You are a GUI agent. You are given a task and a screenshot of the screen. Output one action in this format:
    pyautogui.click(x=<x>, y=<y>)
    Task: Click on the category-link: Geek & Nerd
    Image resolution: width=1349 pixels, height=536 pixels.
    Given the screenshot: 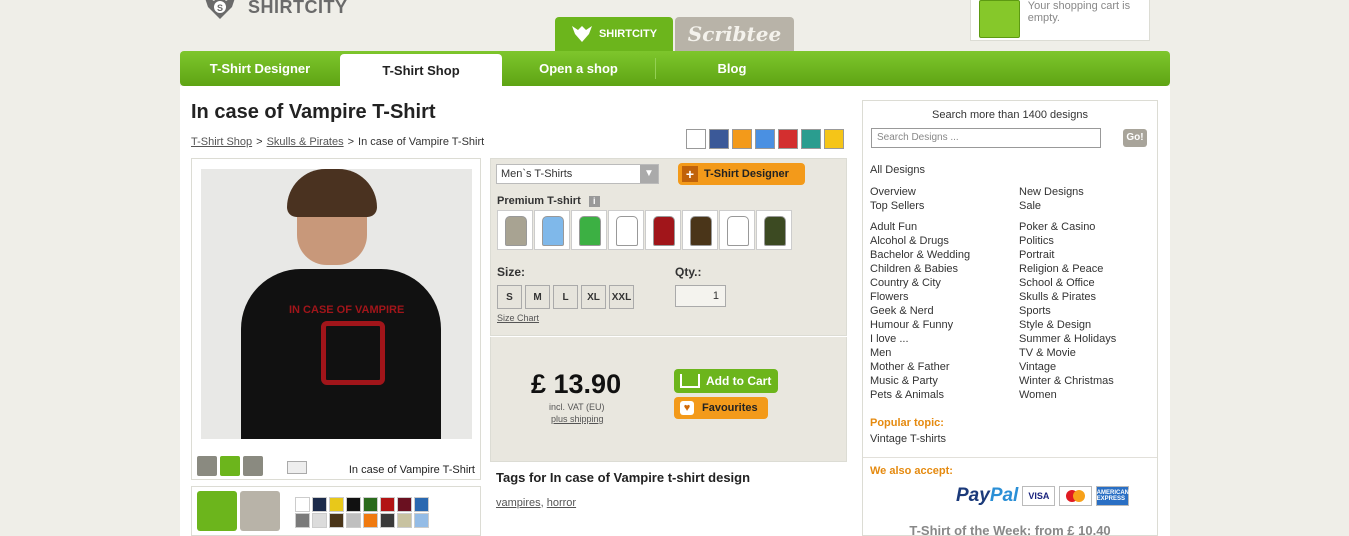 What is the action you would take?
    pyautogui.click(x=944, y=311)
    